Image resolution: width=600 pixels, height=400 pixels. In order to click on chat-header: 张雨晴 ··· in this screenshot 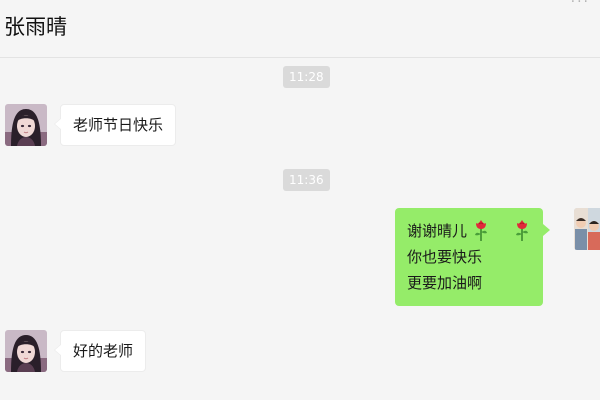, I will do `click(300, 29)`.